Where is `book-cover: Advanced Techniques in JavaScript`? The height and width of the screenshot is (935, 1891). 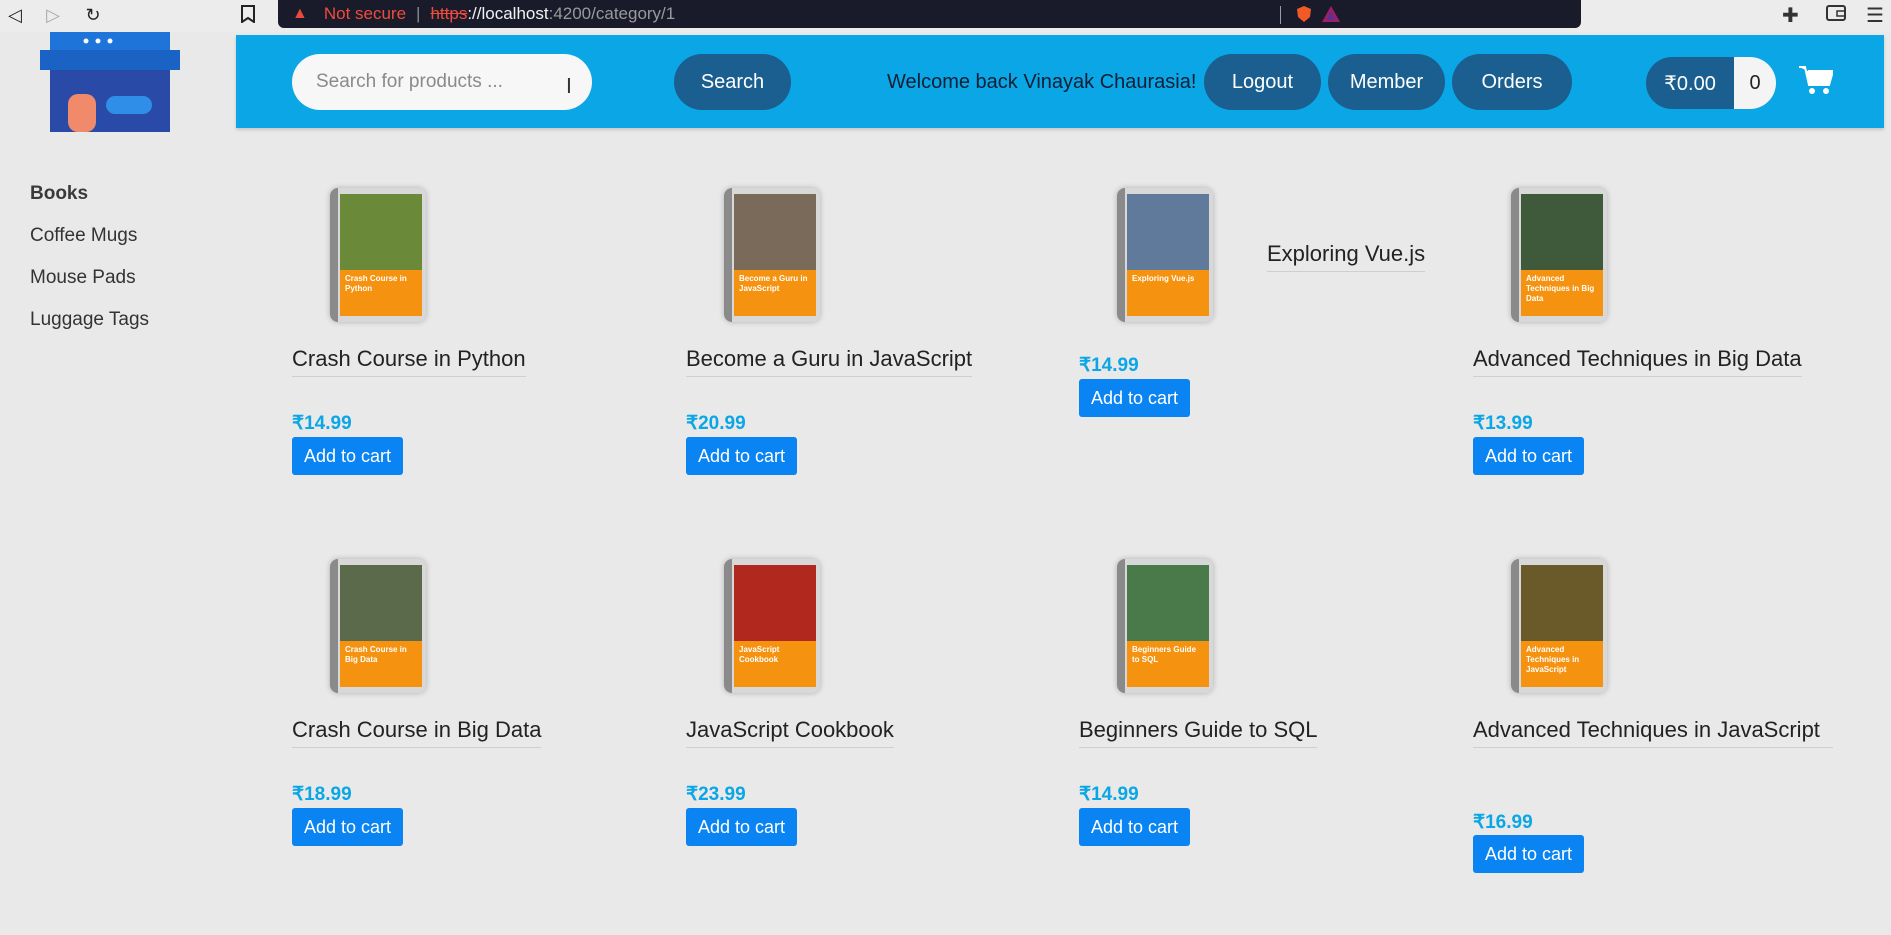 book-cover: Advanced Techniques in JavaScript is located at coordinates (1559, 626).